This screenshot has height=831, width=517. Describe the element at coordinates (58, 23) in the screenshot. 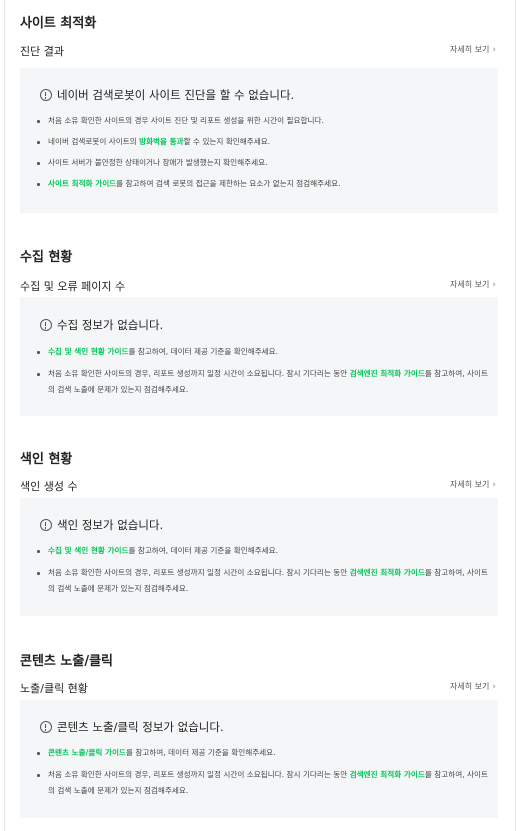

I see `section-title: 사이트 최적화` at that location.